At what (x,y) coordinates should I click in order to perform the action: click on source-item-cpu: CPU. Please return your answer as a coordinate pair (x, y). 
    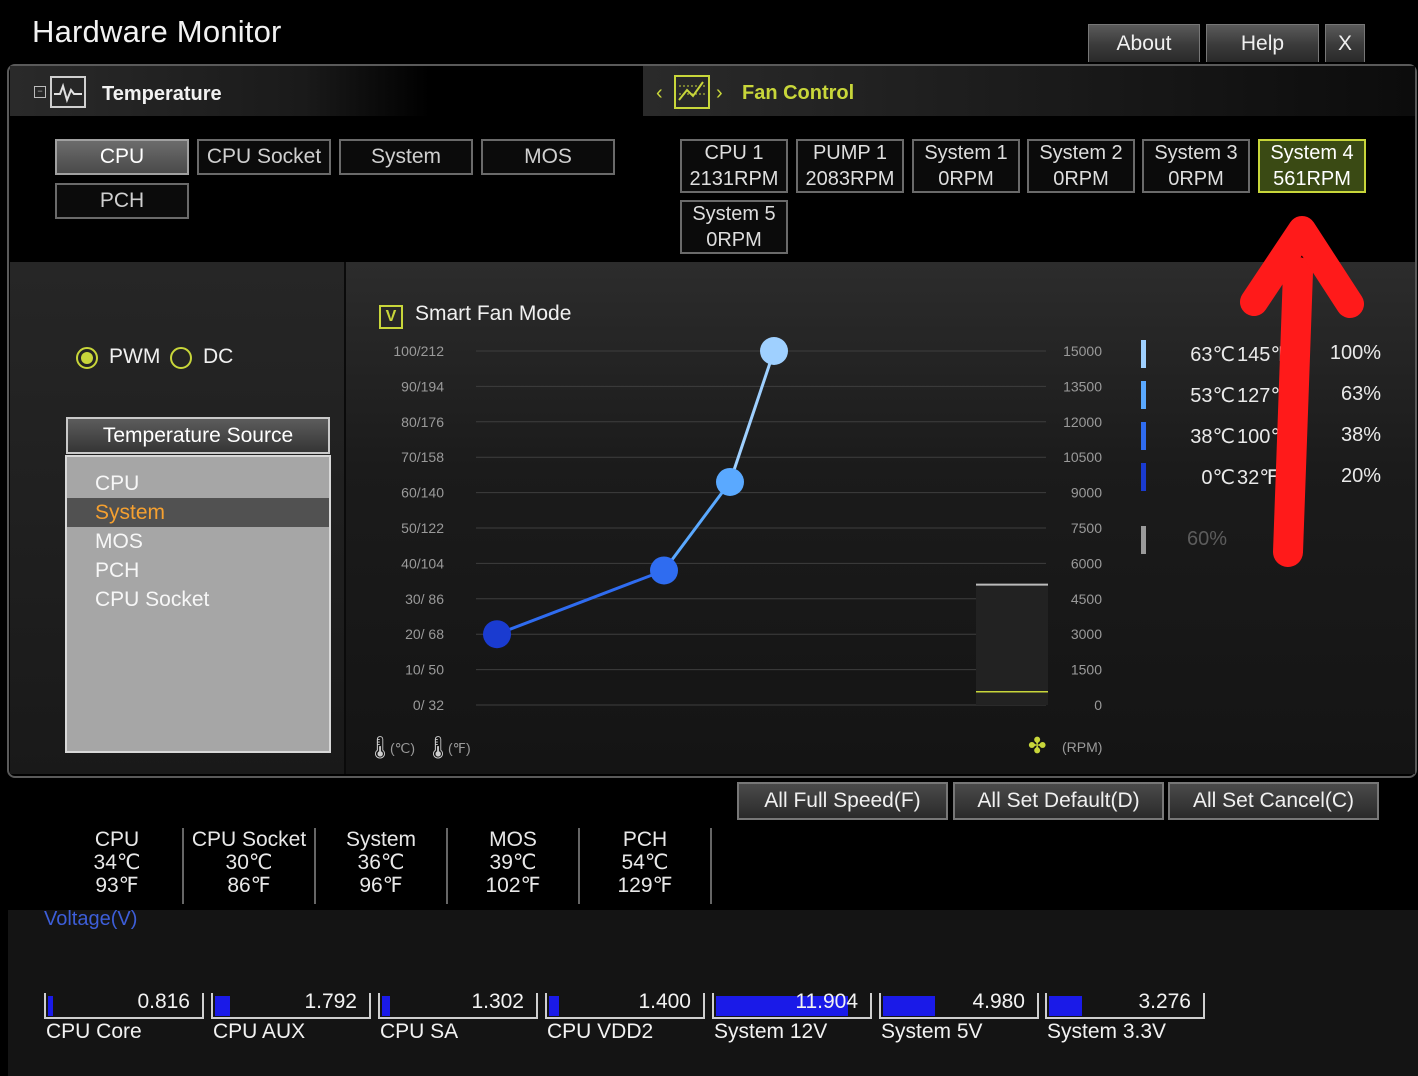
    Looking at the image, I should click on (198, 483).